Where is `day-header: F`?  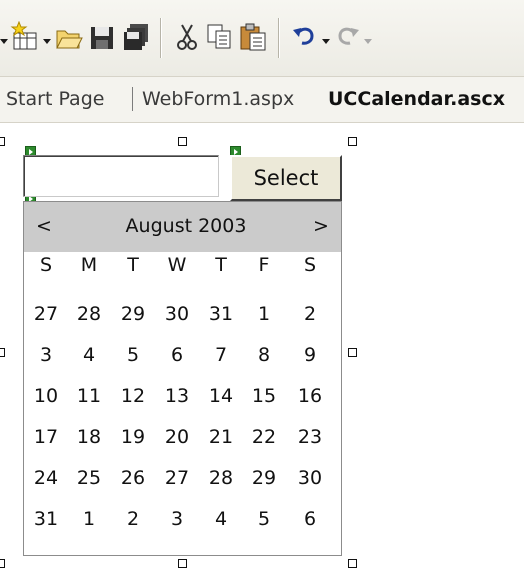 day-header: F is located at coordinates (264, 265).